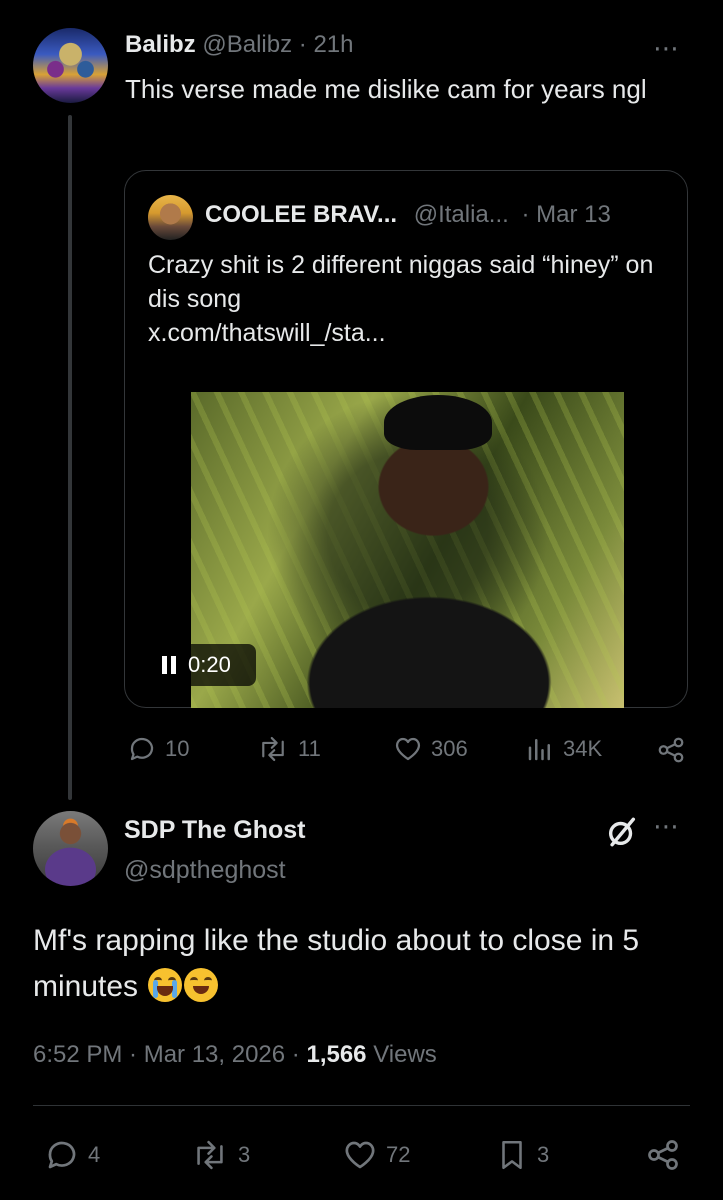 The height and width of the screenshot is (1200, 723). I want to click on tweet-time: 21h, so click(333, 44).